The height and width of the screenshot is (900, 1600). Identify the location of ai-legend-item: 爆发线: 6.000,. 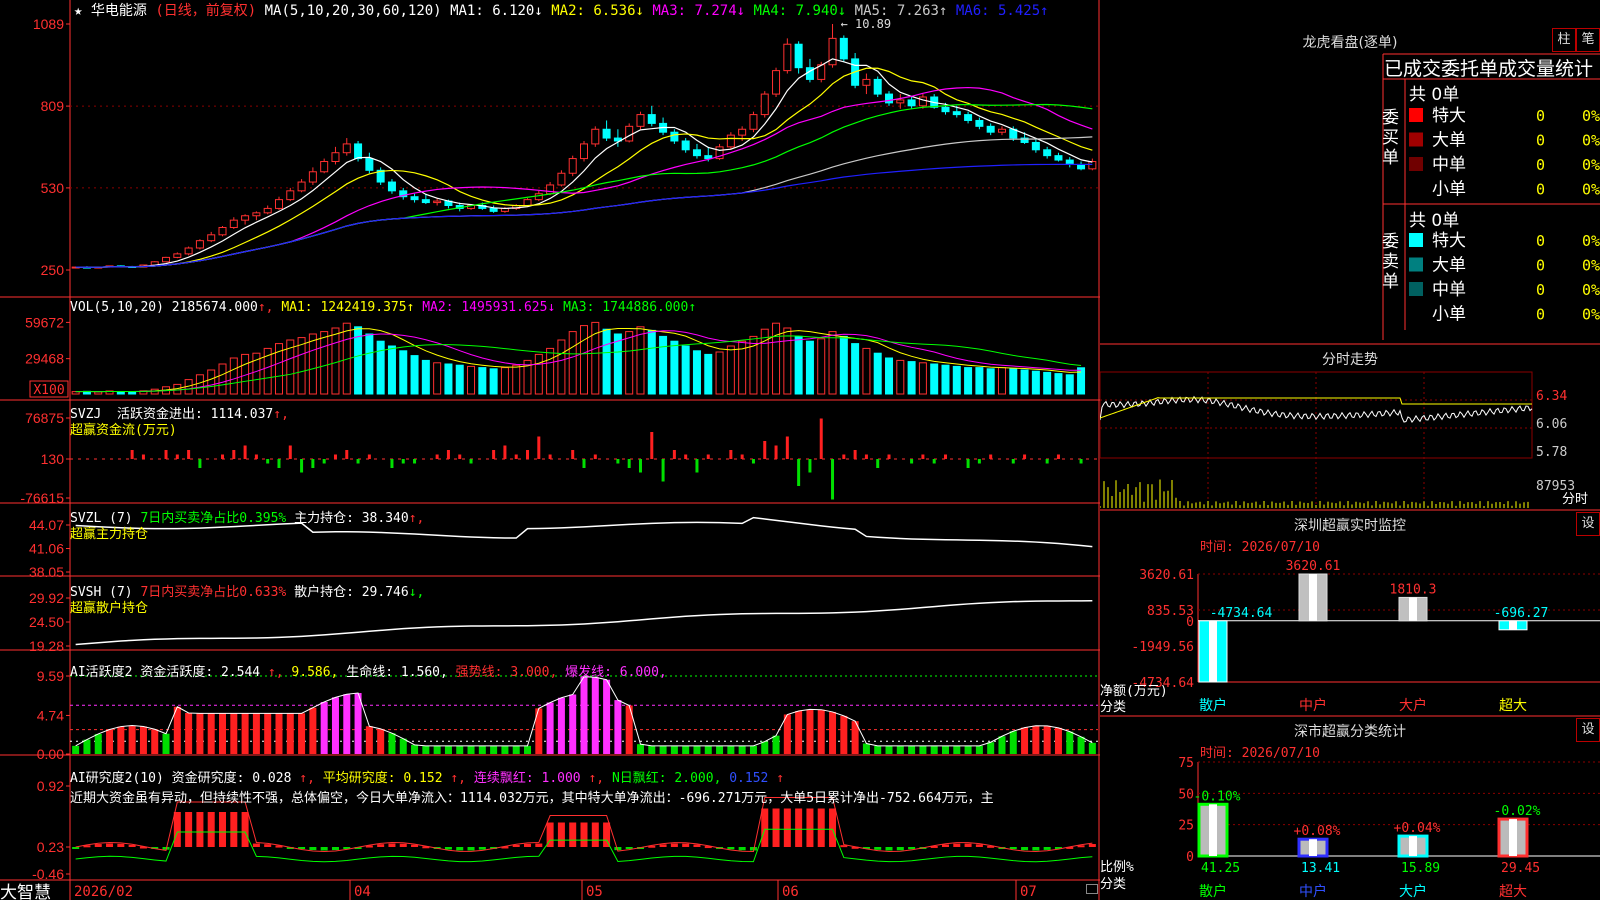
(612, 672).